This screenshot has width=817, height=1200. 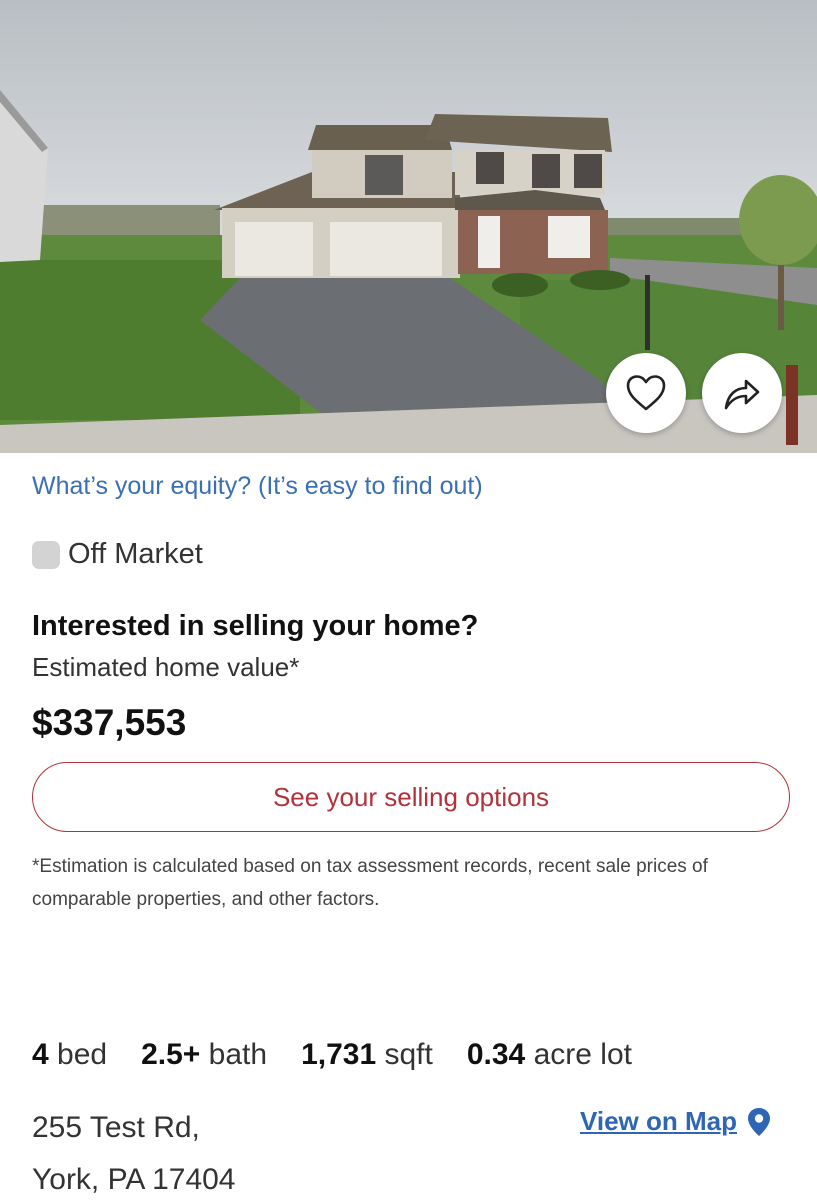 I want to click on status-label: Off Market, so click(x=135, y=554).